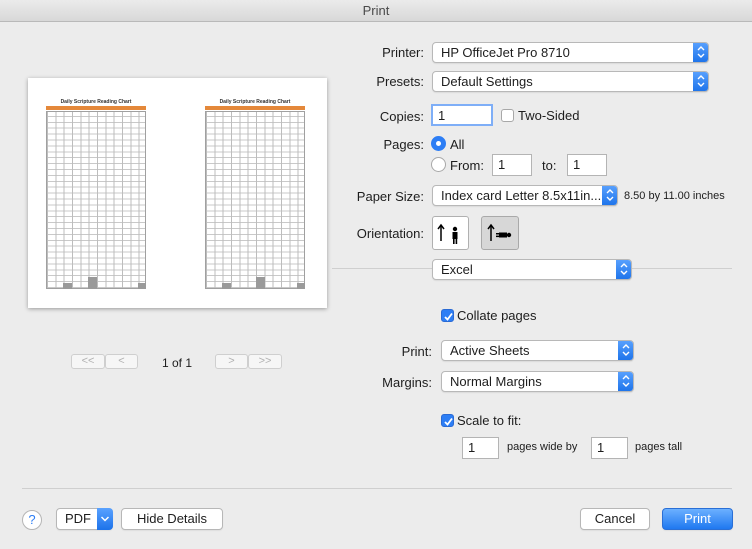 The image size is (752, 549). What do you see at coordinates (496, 381) in the screenshot?
I see `margins-value: Normal Margins` at bounding box center [496, 381].